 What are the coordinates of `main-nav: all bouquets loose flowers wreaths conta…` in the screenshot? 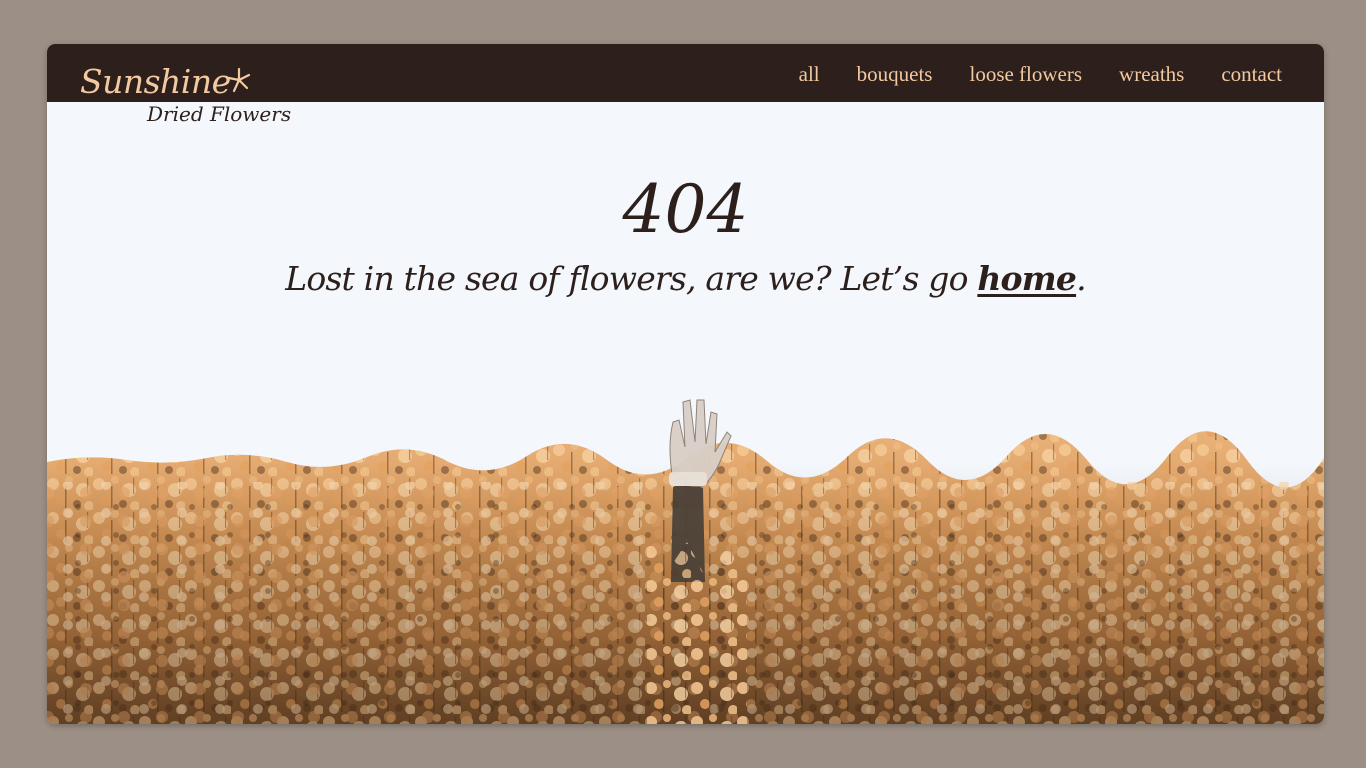 It's located at (1040, 74).